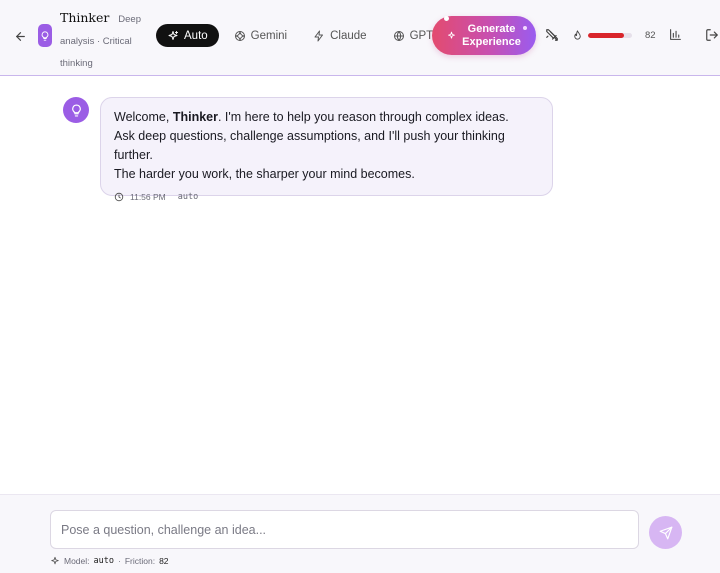 Image resolution: width=720 pixels, height=573 pixels. I want to click on friction-label: Friction:, so click(140, 561).